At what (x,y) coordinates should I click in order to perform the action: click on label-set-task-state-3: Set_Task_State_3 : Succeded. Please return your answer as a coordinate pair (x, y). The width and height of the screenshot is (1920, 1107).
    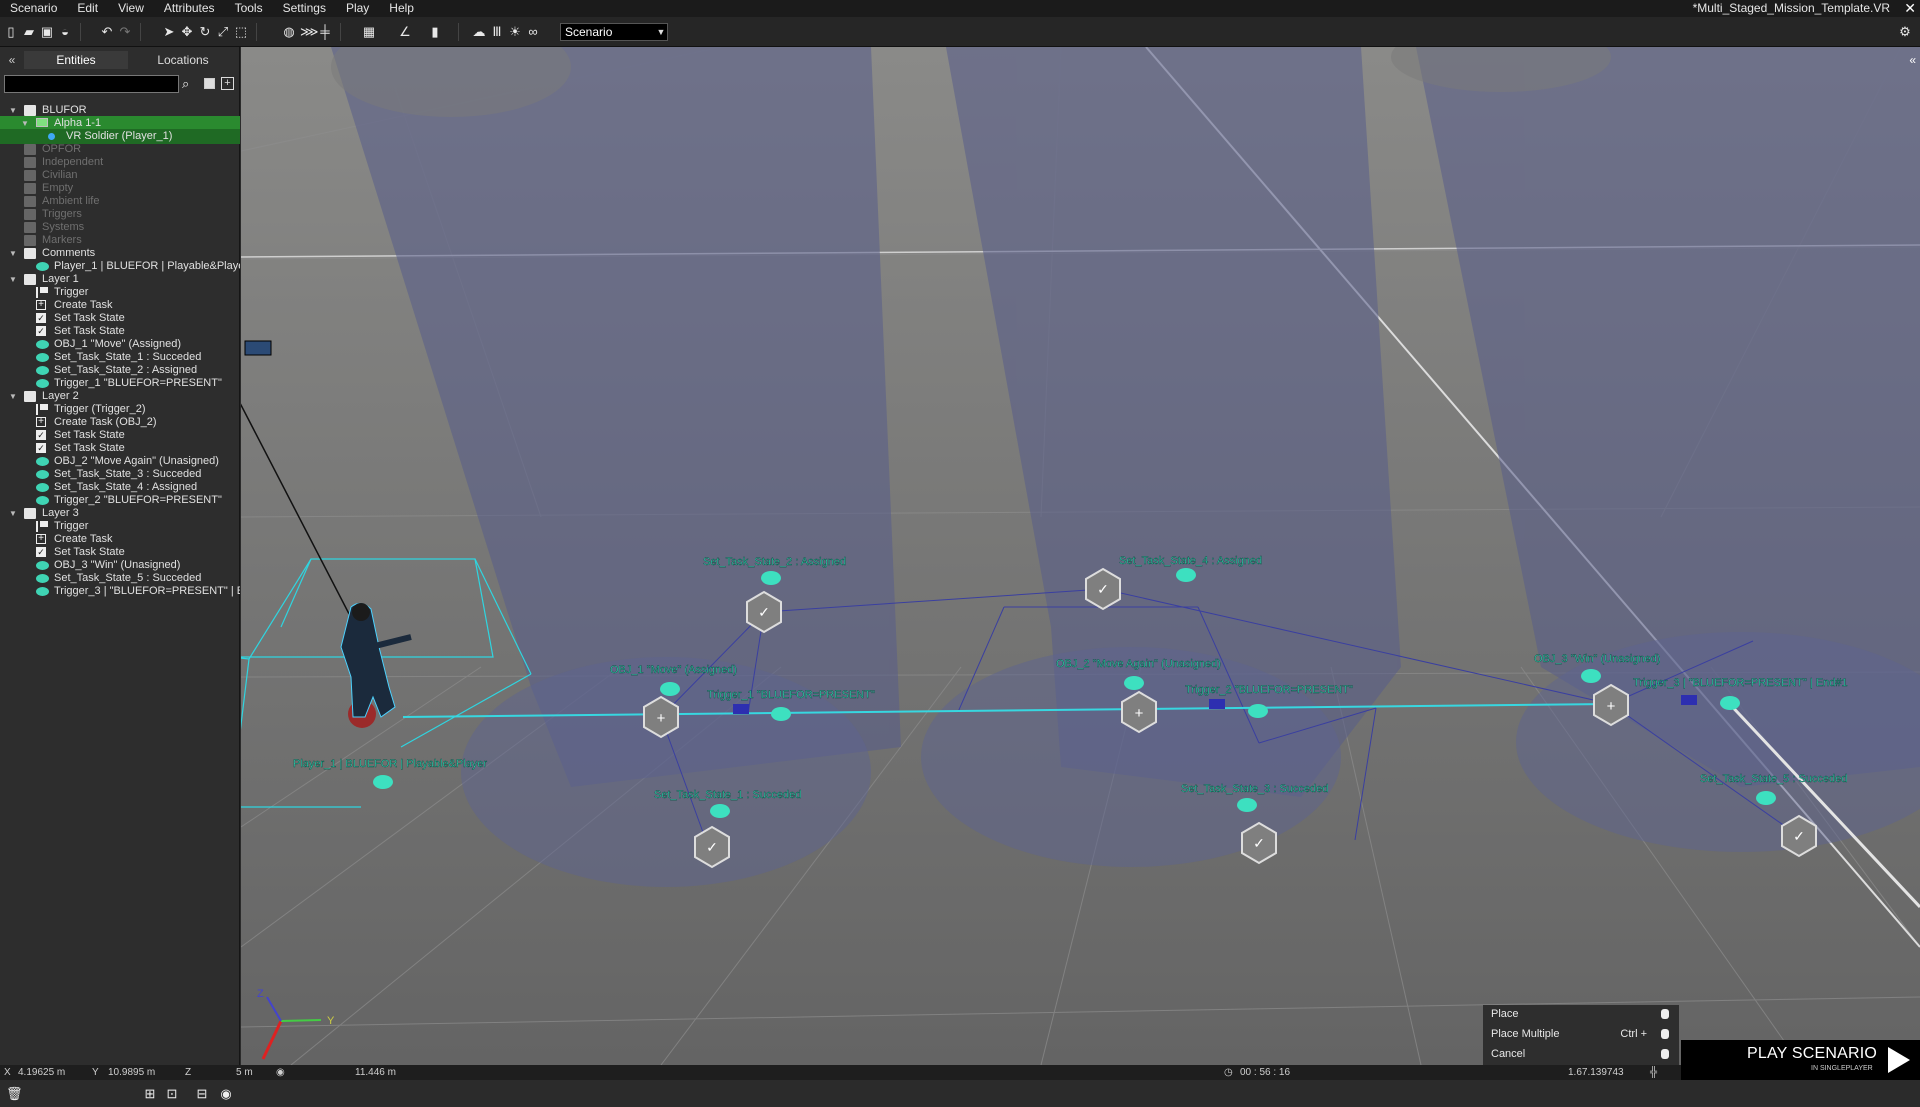
    Looking at the image, I should click on (1254, 789).